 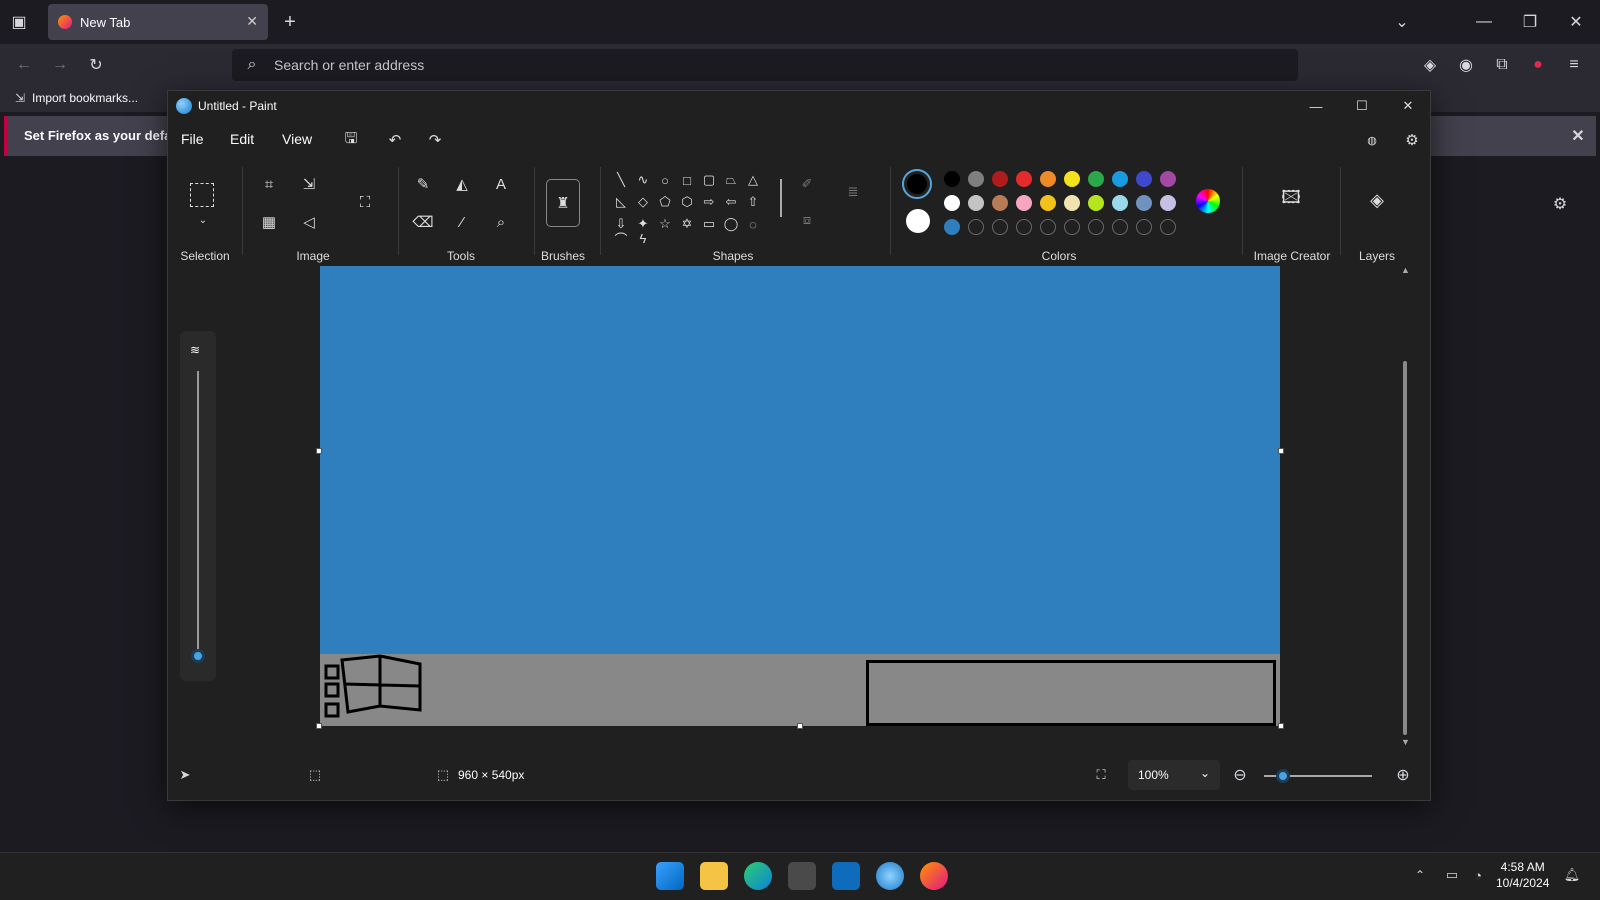 What do you see at coordinates (853, 192) in the screenshot?
I see `size-icon: ≣` at bounding box center [853, 192].